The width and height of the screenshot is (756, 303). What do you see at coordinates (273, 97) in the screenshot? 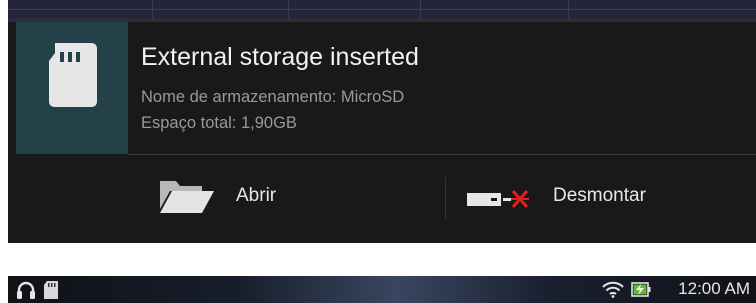
I see `storage-name-text: Nome de armazenamento: MicroSD` at bounding box center [273, 97].